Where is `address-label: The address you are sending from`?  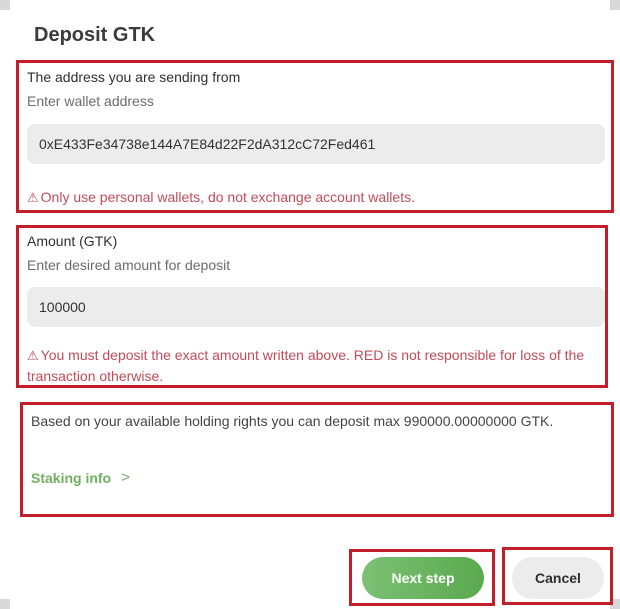
address-label: The address you are sending from is located at coordinates (134, 77).